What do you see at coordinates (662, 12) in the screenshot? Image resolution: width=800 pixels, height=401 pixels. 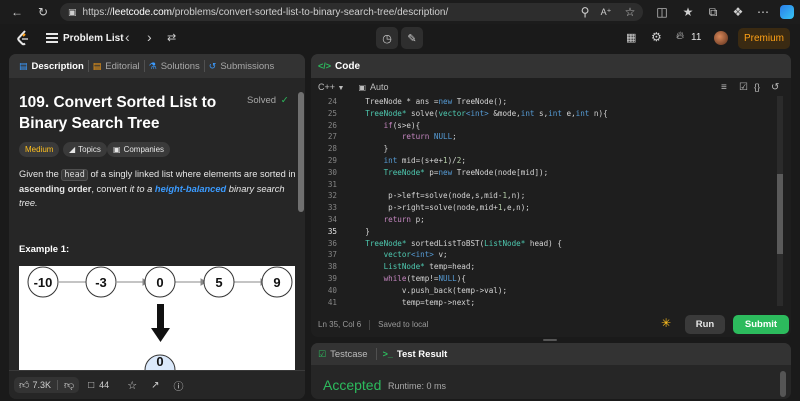 I see `split-screen-icon: ◫` at bounding box center [662, 12].